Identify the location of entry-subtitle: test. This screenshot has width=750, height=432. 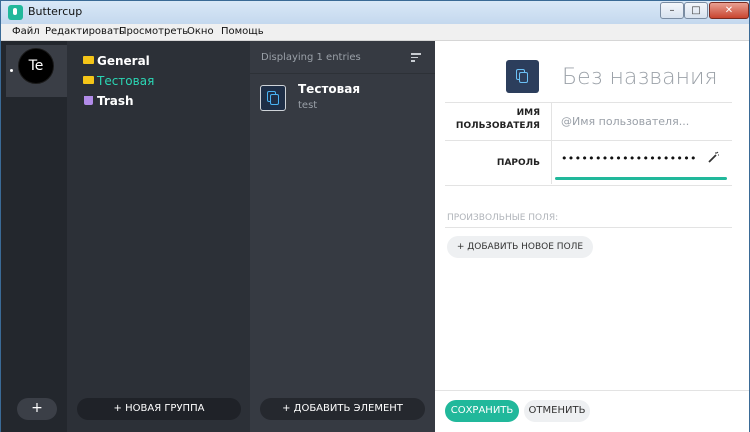
(308, 105).